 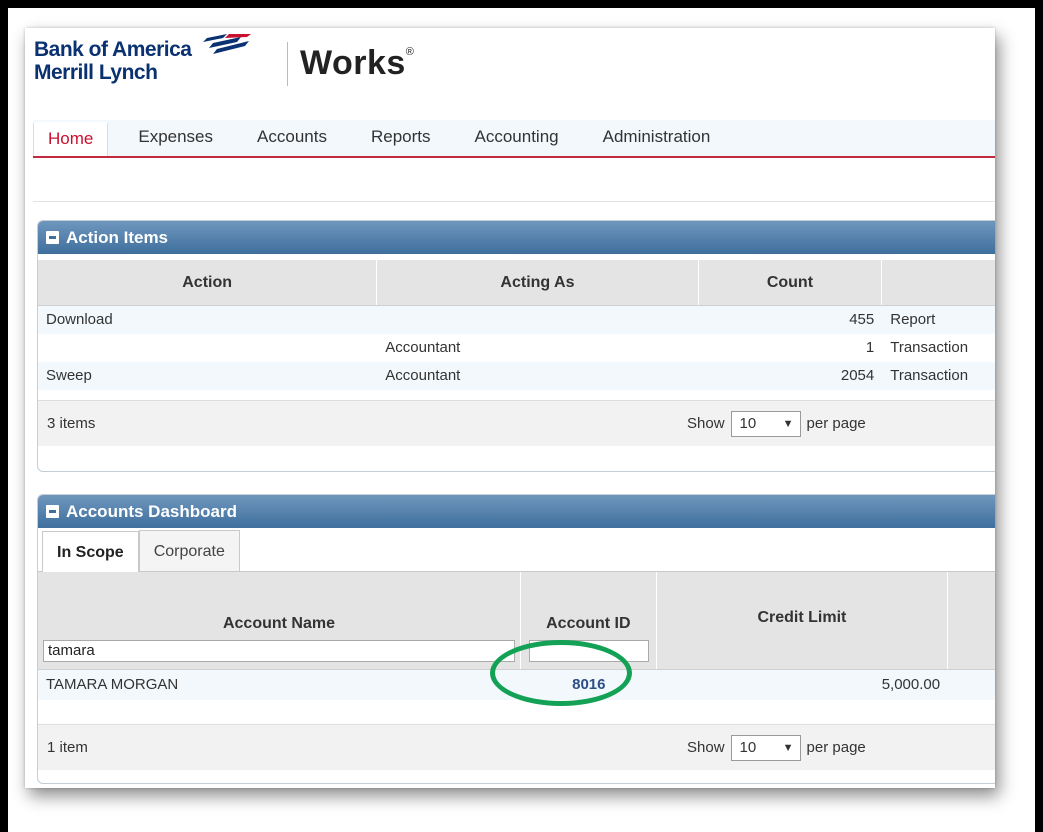 I want to click on column-header-type, so click(x=938, y=282).